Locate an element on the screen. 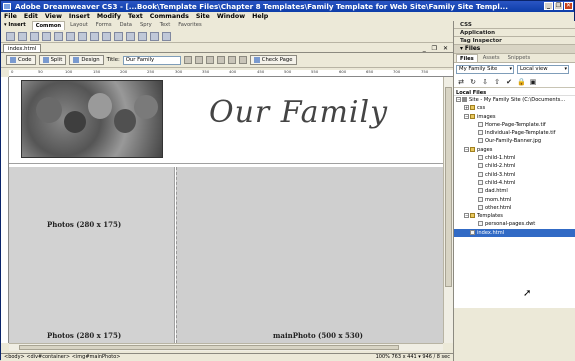 This screenshot has height=361, width=575. panel-css: CSS is located at coordinates (514, 25).